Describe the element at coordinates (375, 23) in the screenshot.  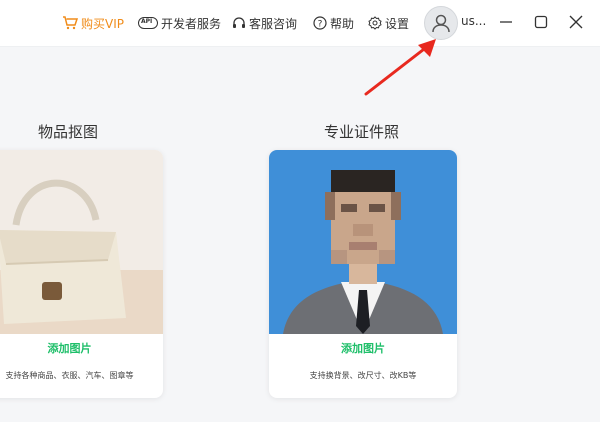
I see `gear-icon` at that location.